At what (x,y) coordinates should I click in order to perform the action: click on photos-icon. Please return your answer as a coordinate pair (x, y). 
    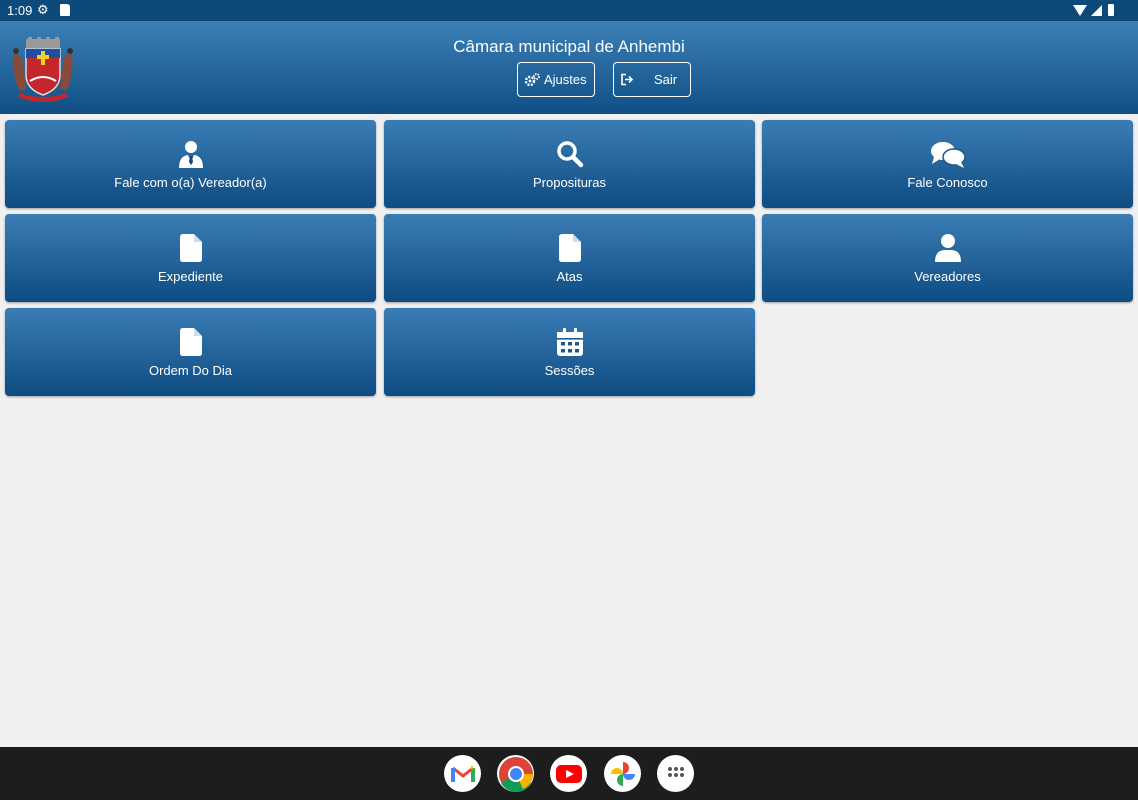
    Looking at the image, I should click on (622, 773).